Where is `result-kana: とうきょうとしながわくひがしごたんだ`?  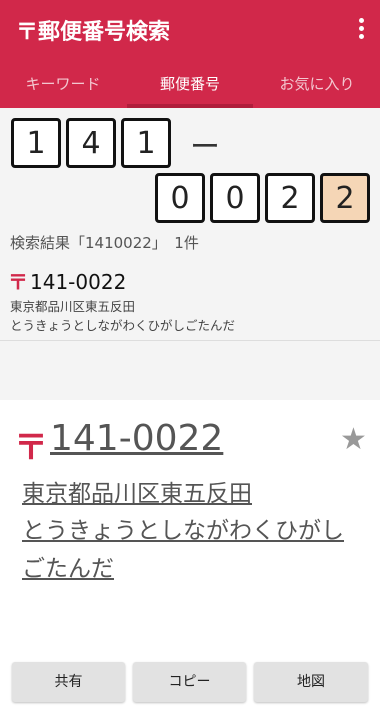
result-kana: とうきょうとしながわくひがしごたんだ is located at coordinates (123, 325).